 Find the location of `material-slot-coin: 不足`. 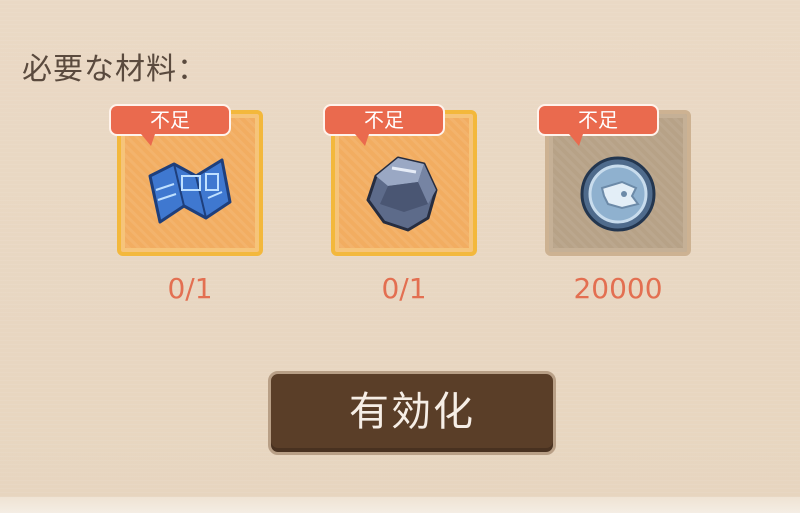

material-slot-coin: 不足 is located at coordinates (615, 181).